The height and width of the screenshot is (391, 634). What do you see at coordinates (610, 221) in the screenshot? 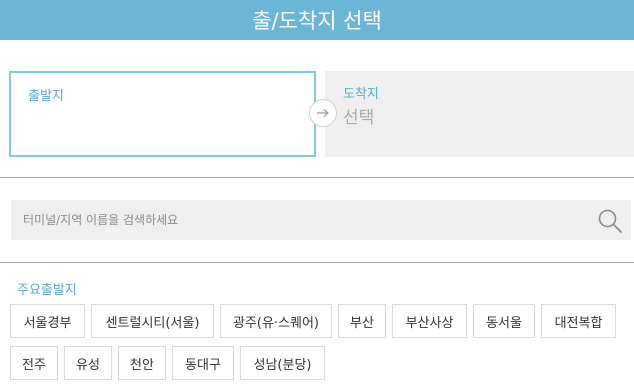
I see `search-icon` at bounding box center [610, 221].